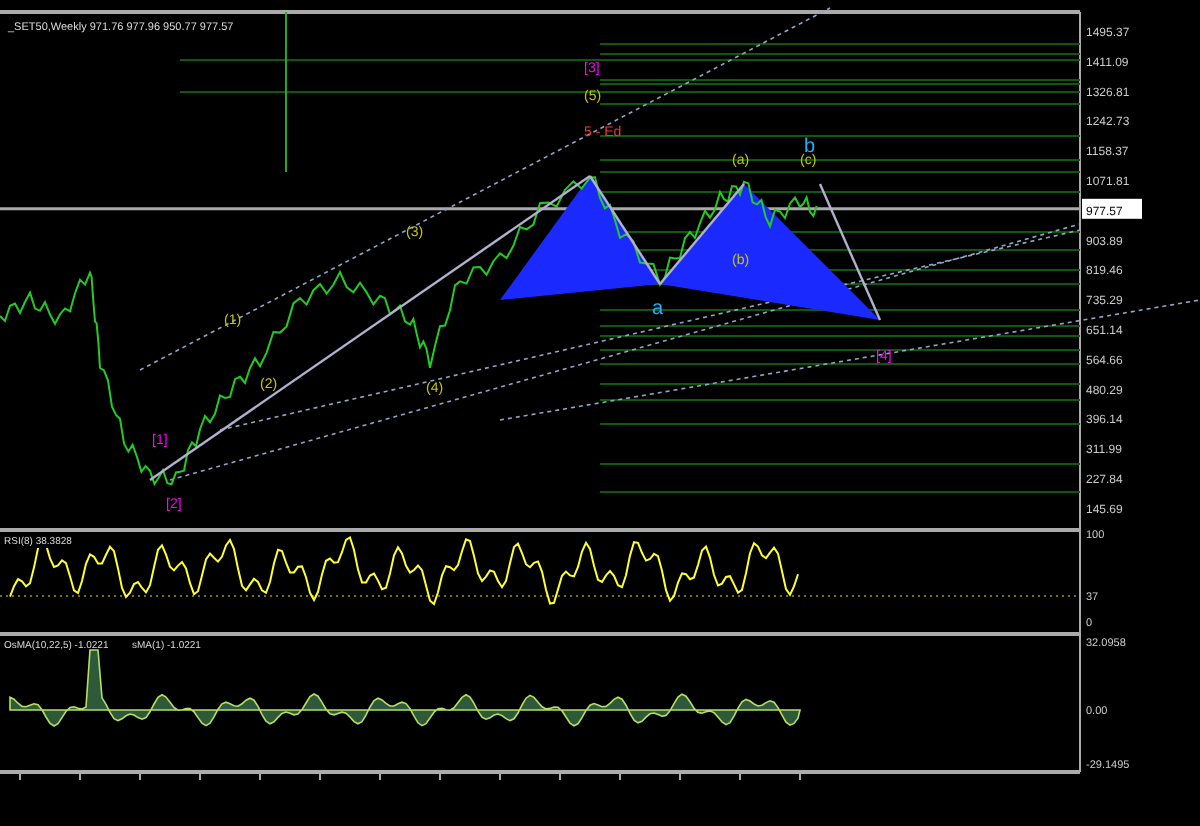  I want to click on wave-label: a, so click(658, 309).